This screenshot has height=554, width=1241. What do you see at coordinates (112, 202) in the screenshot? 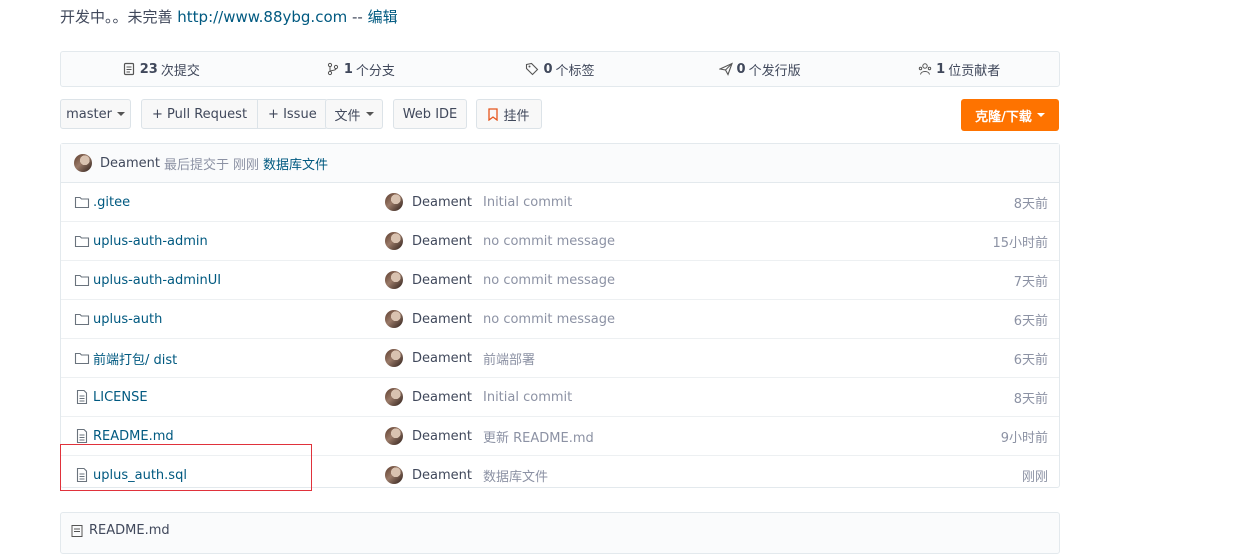
I see `file-name: .gitee` at bounding box center [112, 202].